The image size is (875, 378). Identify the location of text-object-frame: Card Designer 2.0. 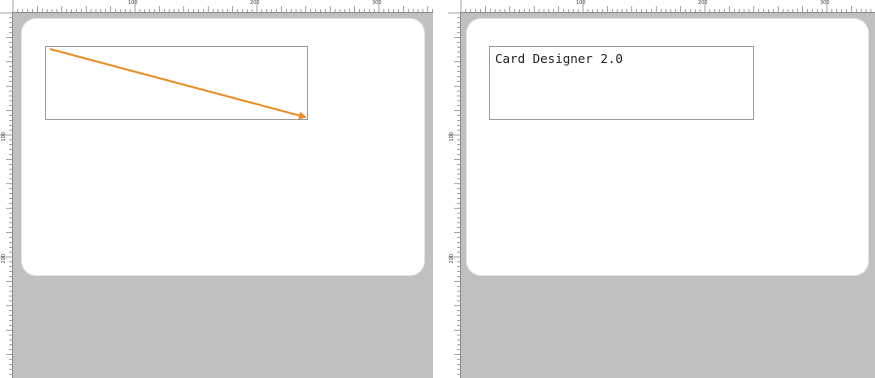
(621, 83).